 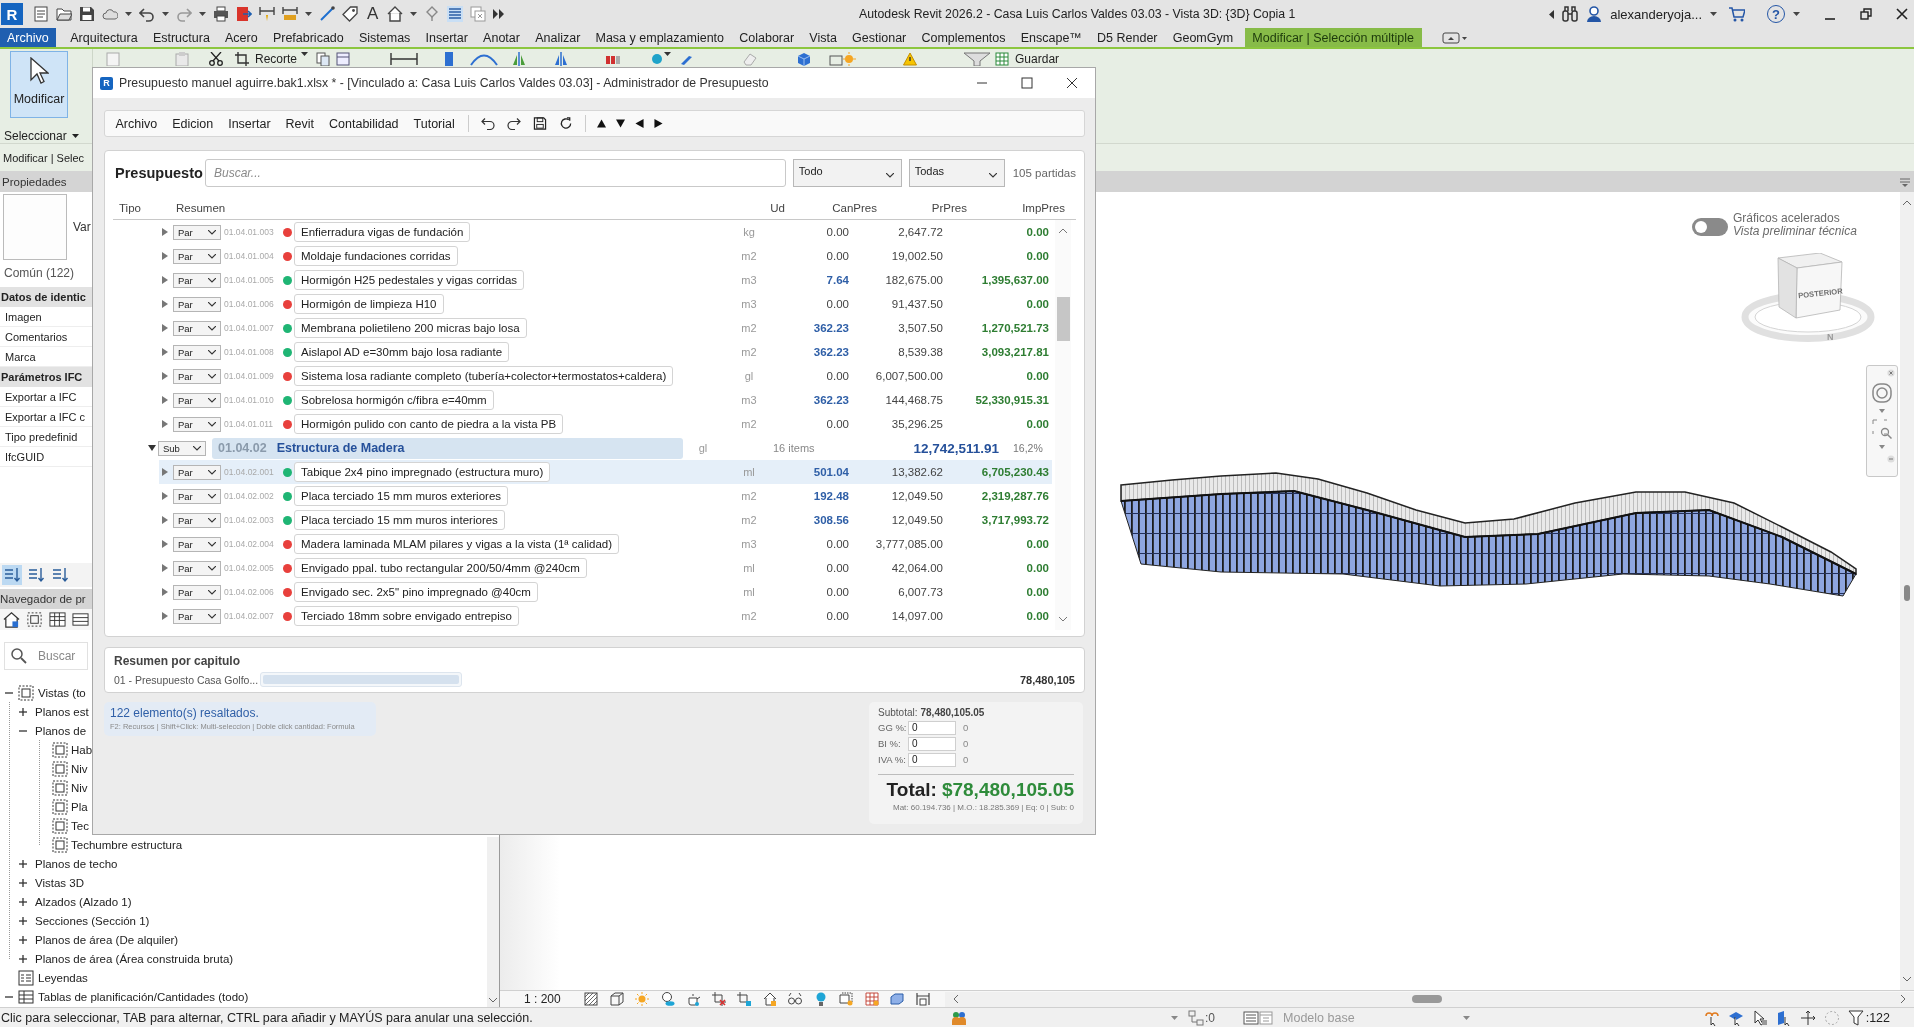 What do you see at coordinates (182, 448) in the screenshot?
I see `type-dropdown: Sub` at bounding box center [182, 448].